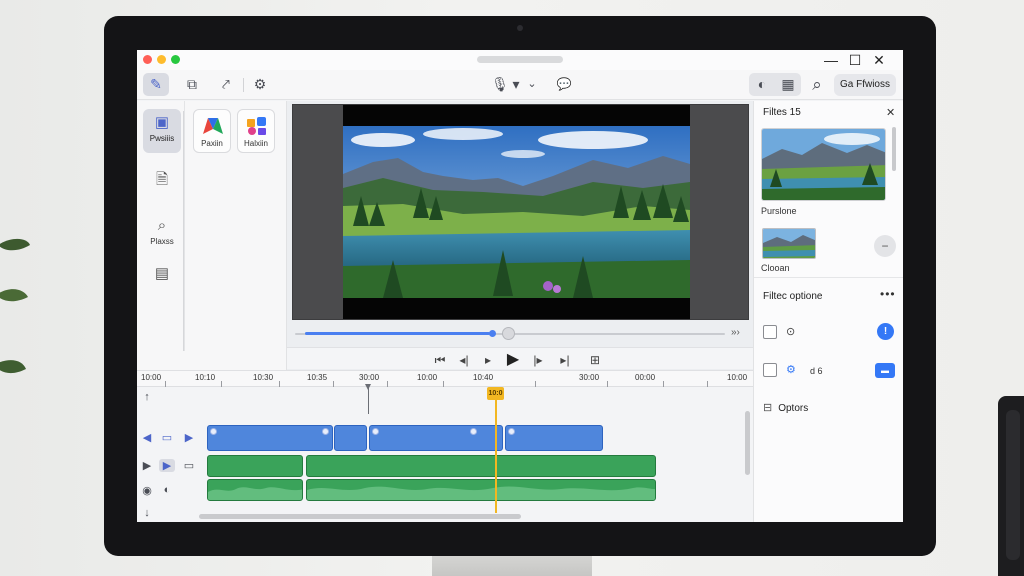  I want to click on playhead-time: 10:0, so click(495, 393).